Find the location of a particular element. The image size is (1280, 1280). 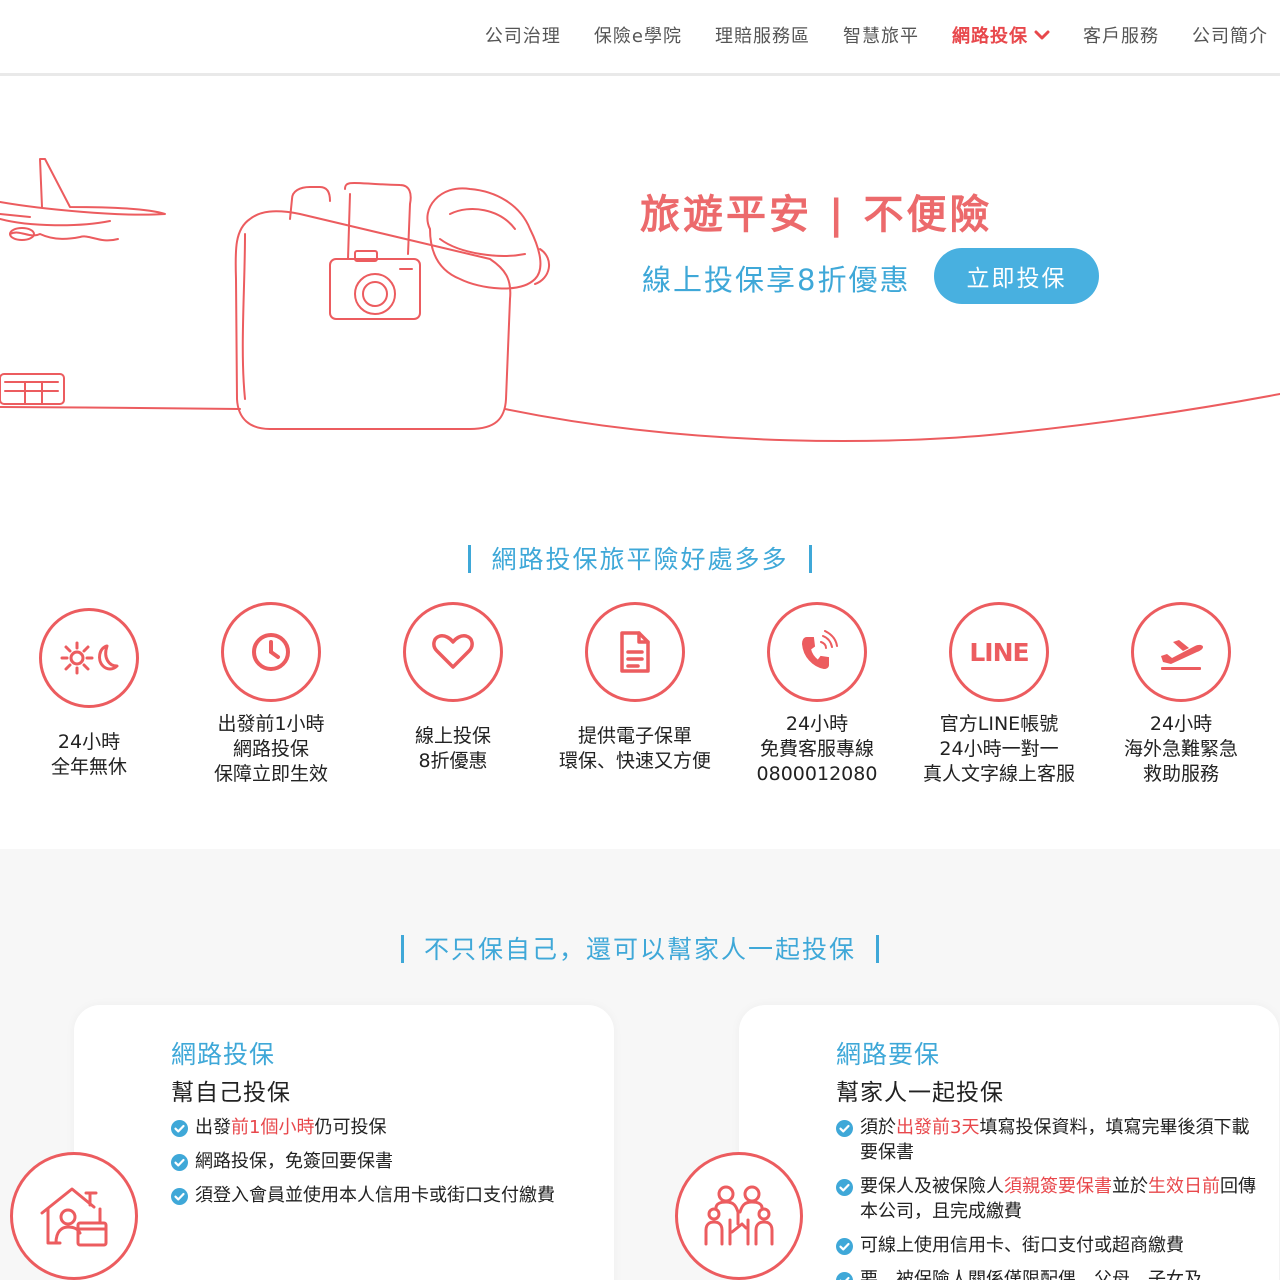

nav-item-label: 智慧旅平 is located at coordinates (881, 36).